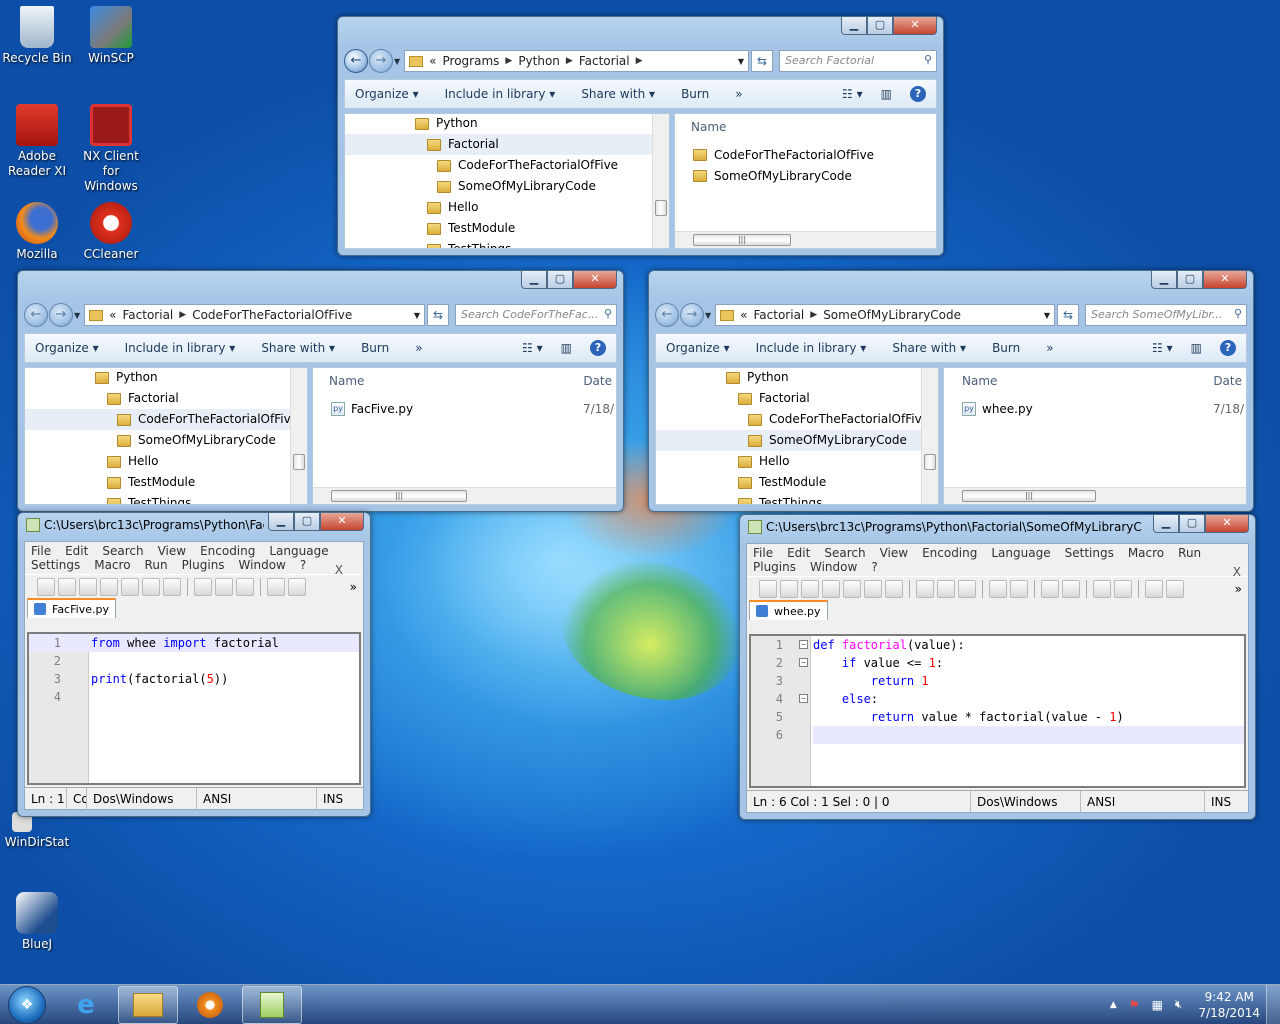 The width and height of the screenshot is (1280, 1024). Describe the element at coordinates (180, 348) in the screenshot. I see `include-in-library-menu: Include in library ▾` at that location.